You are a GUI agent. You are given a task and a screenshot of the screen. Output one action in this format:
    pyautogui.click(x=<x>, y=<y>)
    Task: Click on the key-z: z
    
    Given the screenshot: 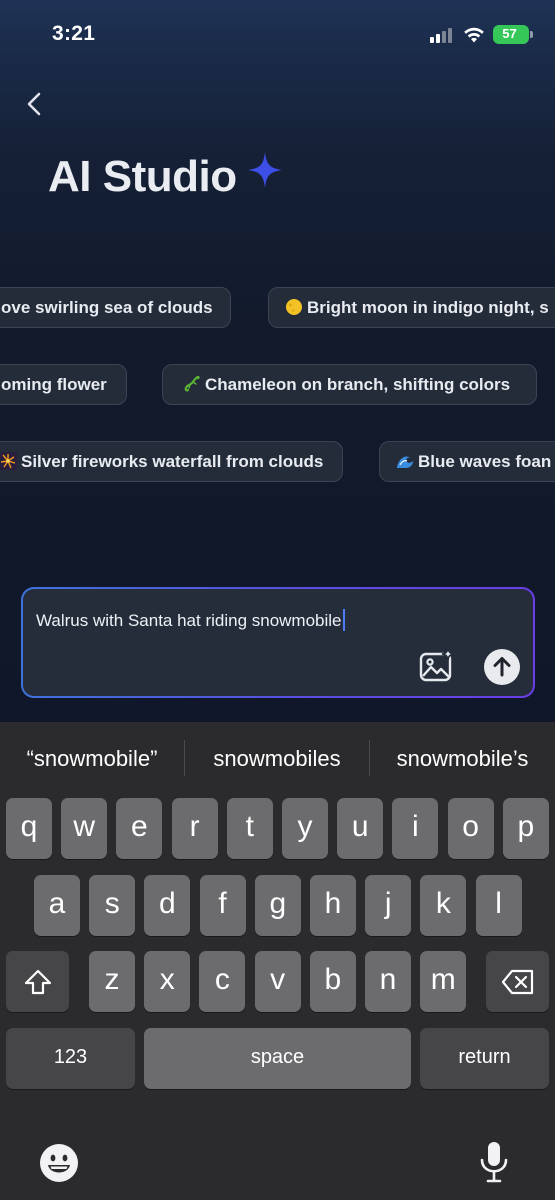 What is the action you would take?
    pyautogui.click(x=112, y=981)
    